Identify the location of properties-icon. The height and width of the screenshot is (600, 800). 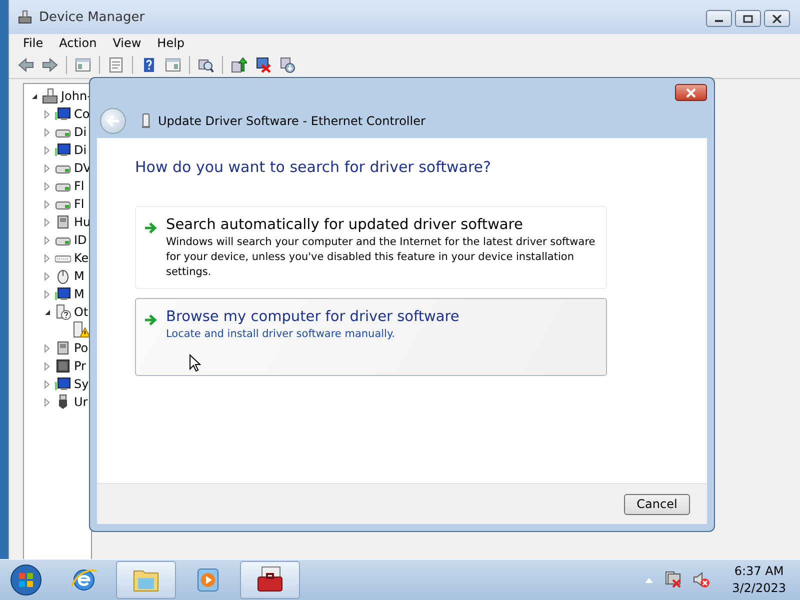
(116, 65).